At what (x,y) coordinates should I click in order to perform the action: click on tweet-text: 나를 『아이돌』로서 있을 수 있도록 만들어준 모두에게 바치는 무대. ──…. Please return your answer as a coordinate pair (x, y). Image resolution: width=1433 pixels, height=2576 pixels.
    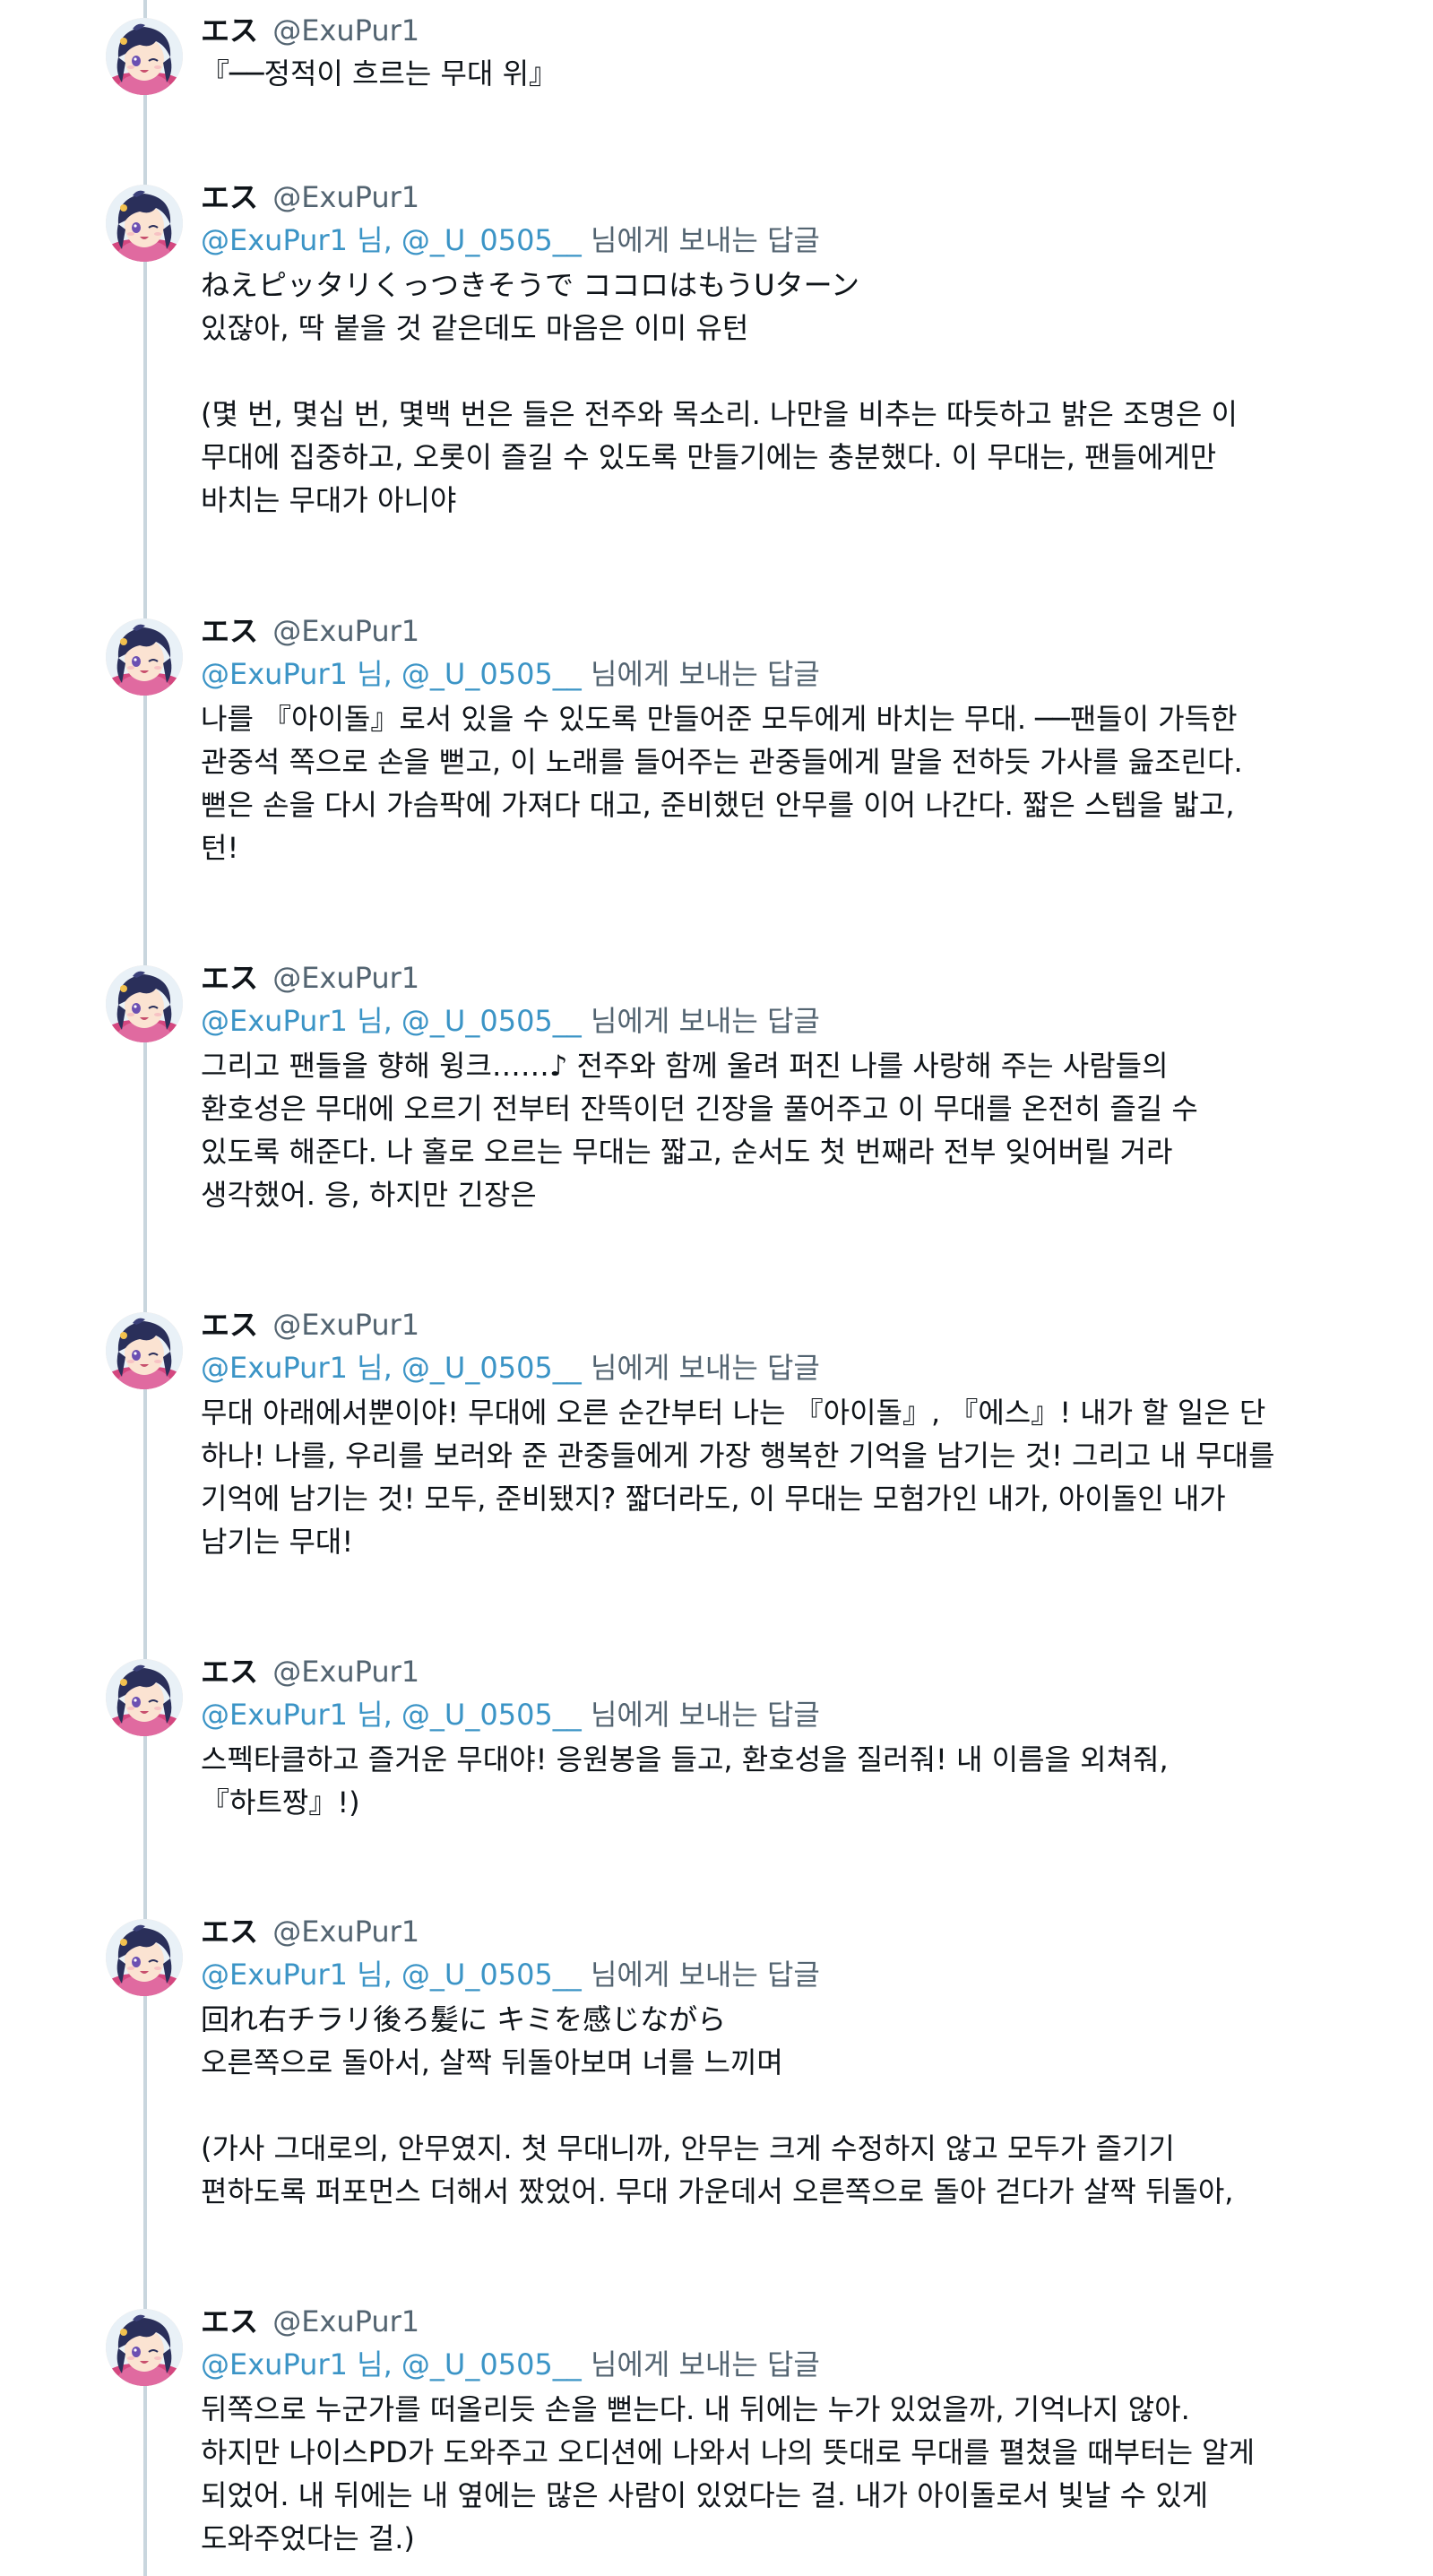
    Looking at the image, I should click on (783, 783).